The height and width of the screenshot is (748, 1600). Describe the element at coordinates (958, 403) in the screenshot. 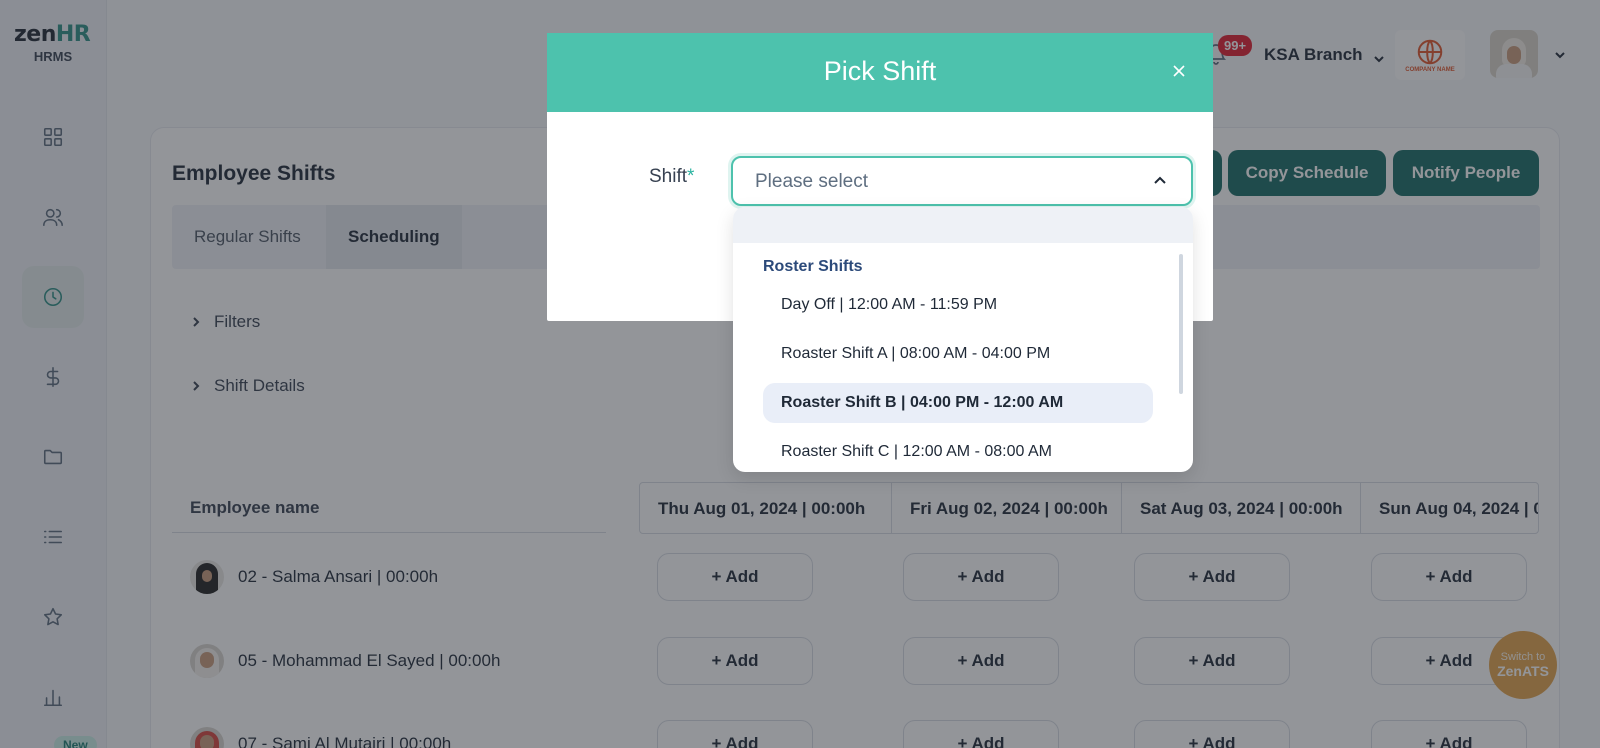

I see `shift-option-highlighted: Roaster Shift B | 04:00 PM - 12:00 AM` at that location.